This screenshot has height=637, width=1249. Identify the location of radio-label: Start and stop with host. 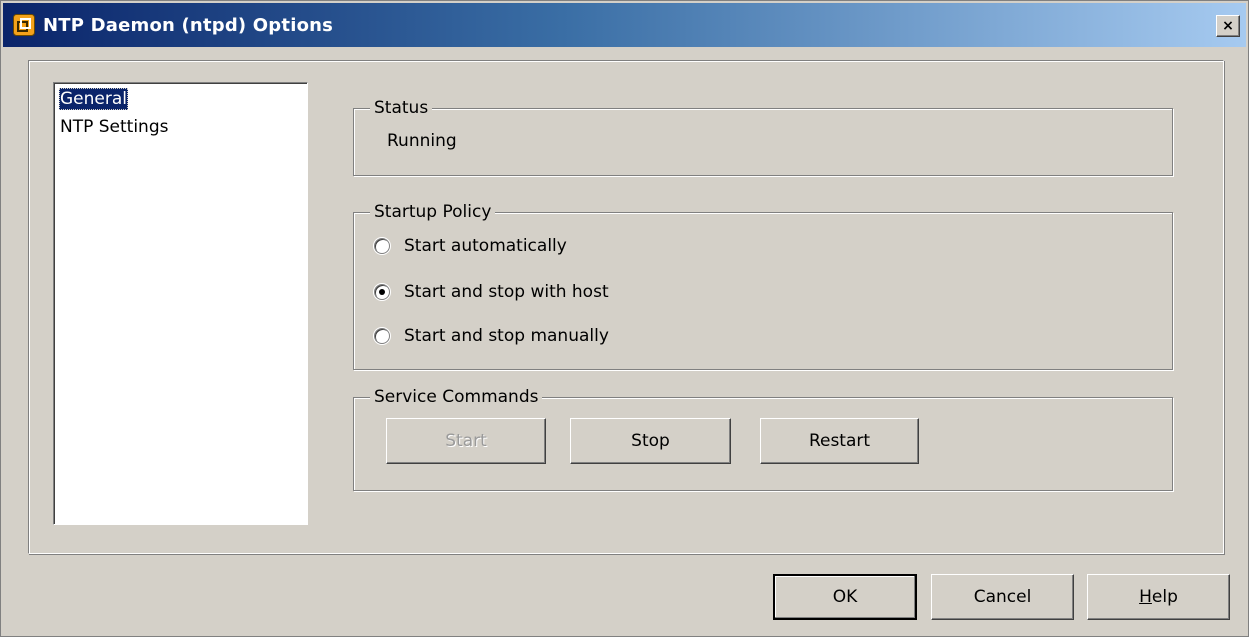
(506, 292).